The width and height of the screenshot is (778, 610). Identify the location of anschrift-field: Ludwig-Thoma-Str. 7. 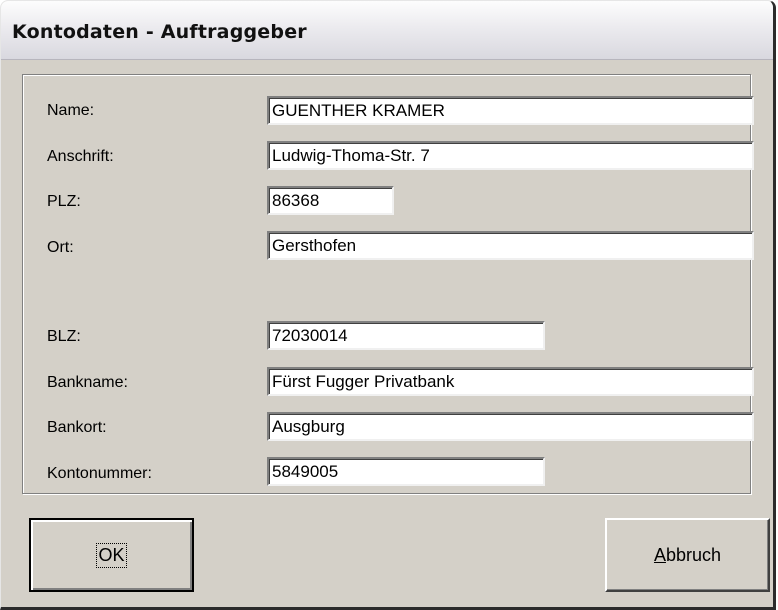
(510, 155).